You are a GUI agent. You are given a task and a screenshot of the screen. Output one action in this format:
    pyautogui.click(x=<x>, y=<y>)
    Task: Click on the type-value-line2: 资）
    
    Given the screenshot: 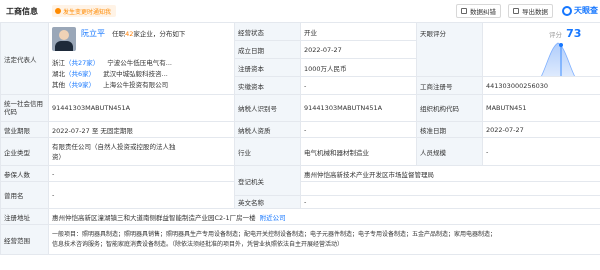 What is the action you would take?
    pyautogui.click(x=58, y=156)
    